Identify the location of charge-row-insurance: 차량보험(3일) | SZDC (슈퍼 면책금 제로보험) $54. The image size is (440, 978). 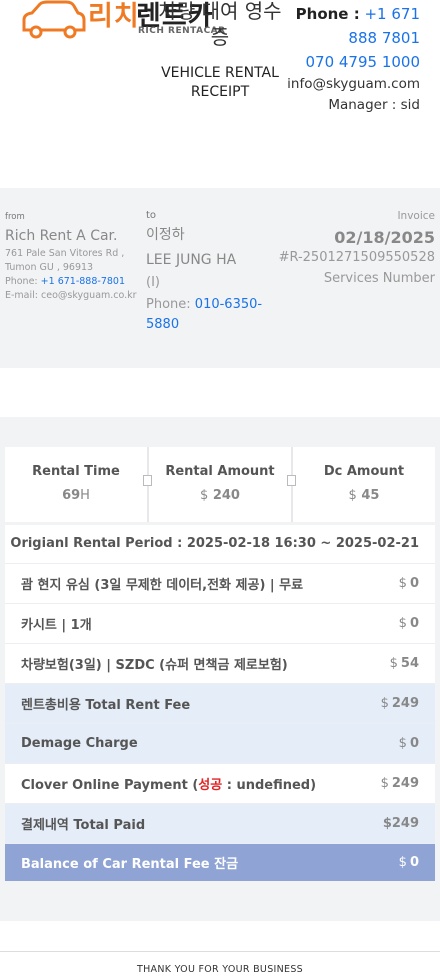
(220, 663).